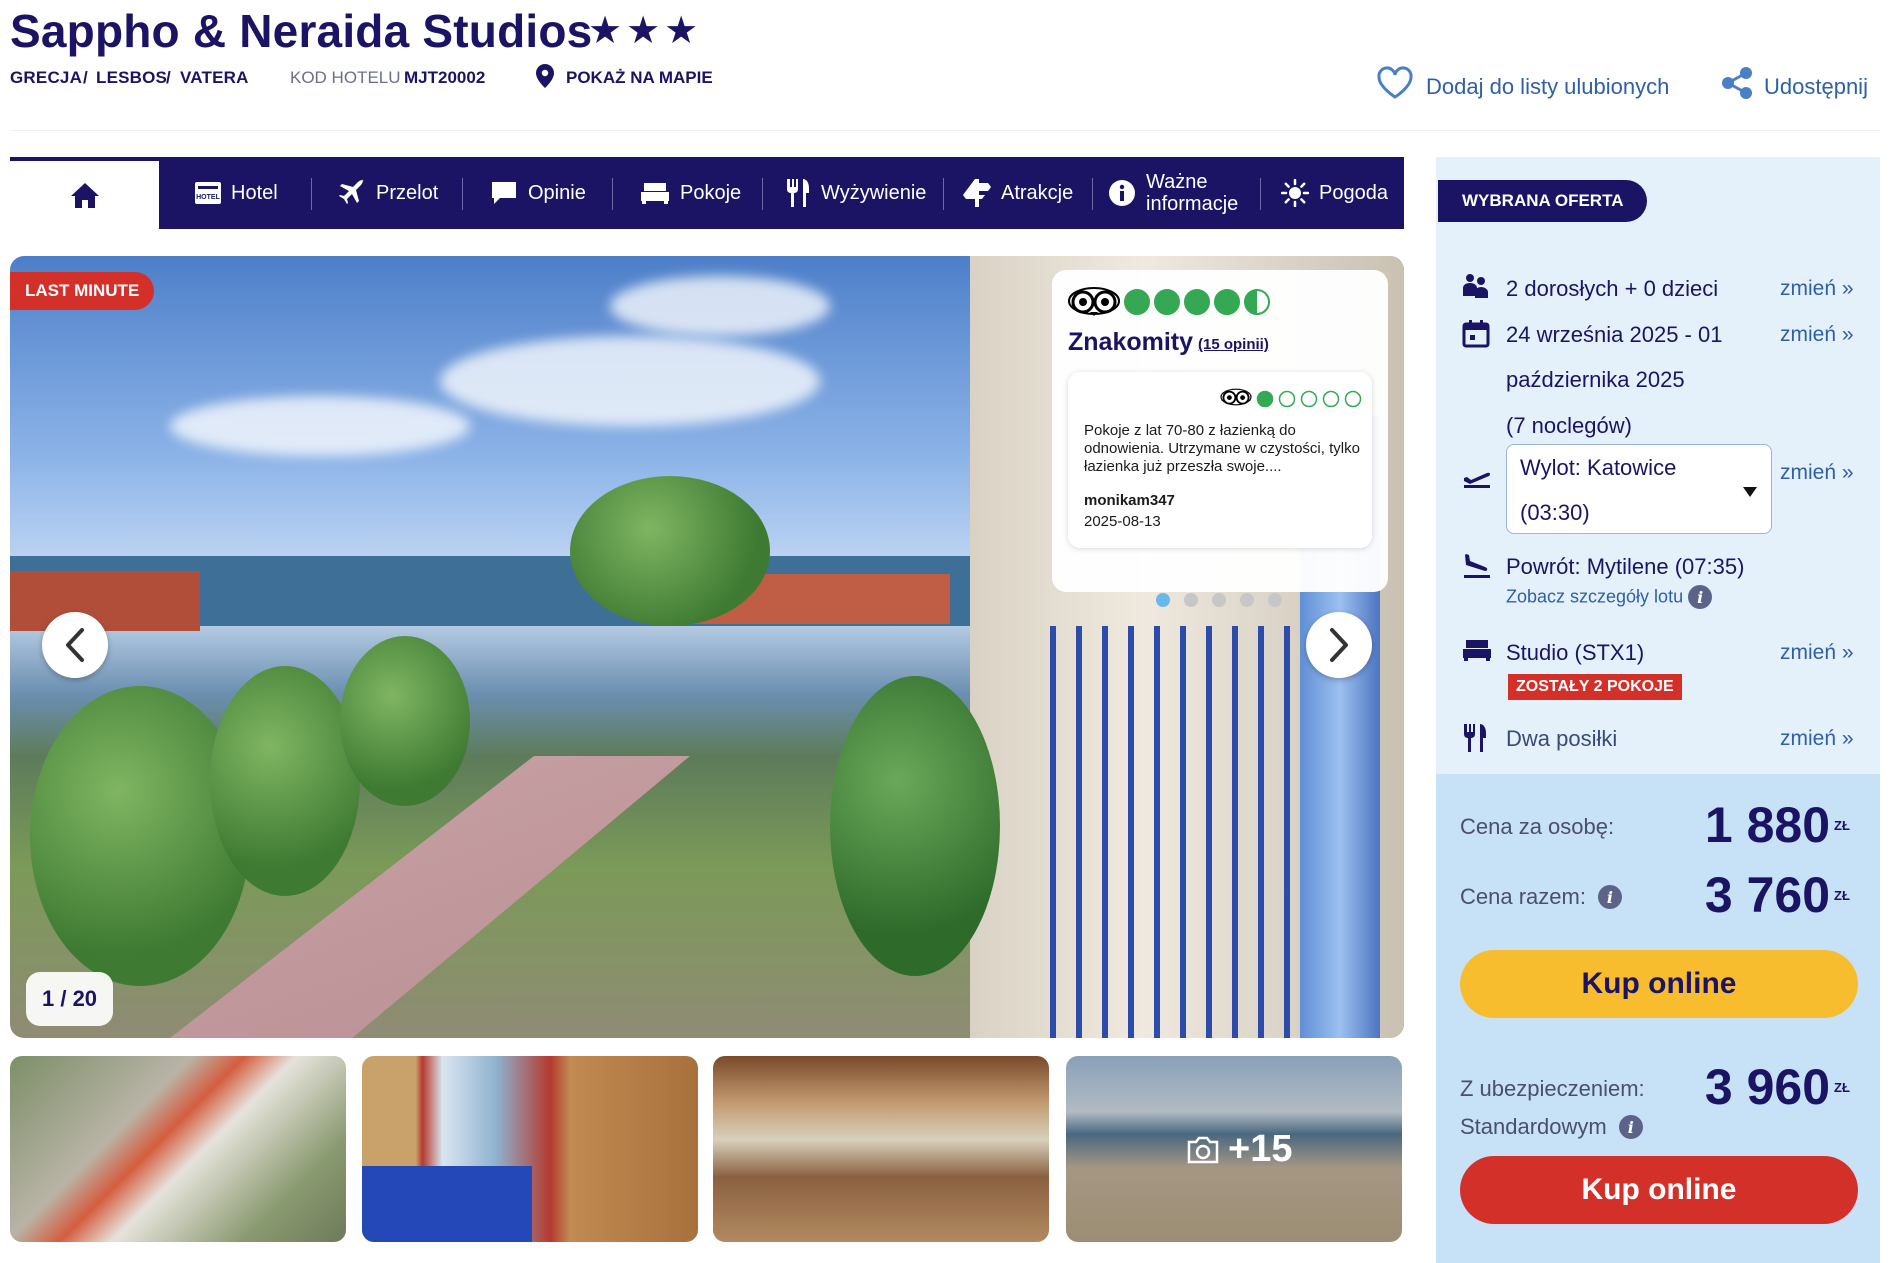 The height and width of the screenshot is (1263, 1896). What do you see at coordinates (1353, 192) in the screenshot?
I see `tab-label: Pogoda` at bounding box center [1353, 192].